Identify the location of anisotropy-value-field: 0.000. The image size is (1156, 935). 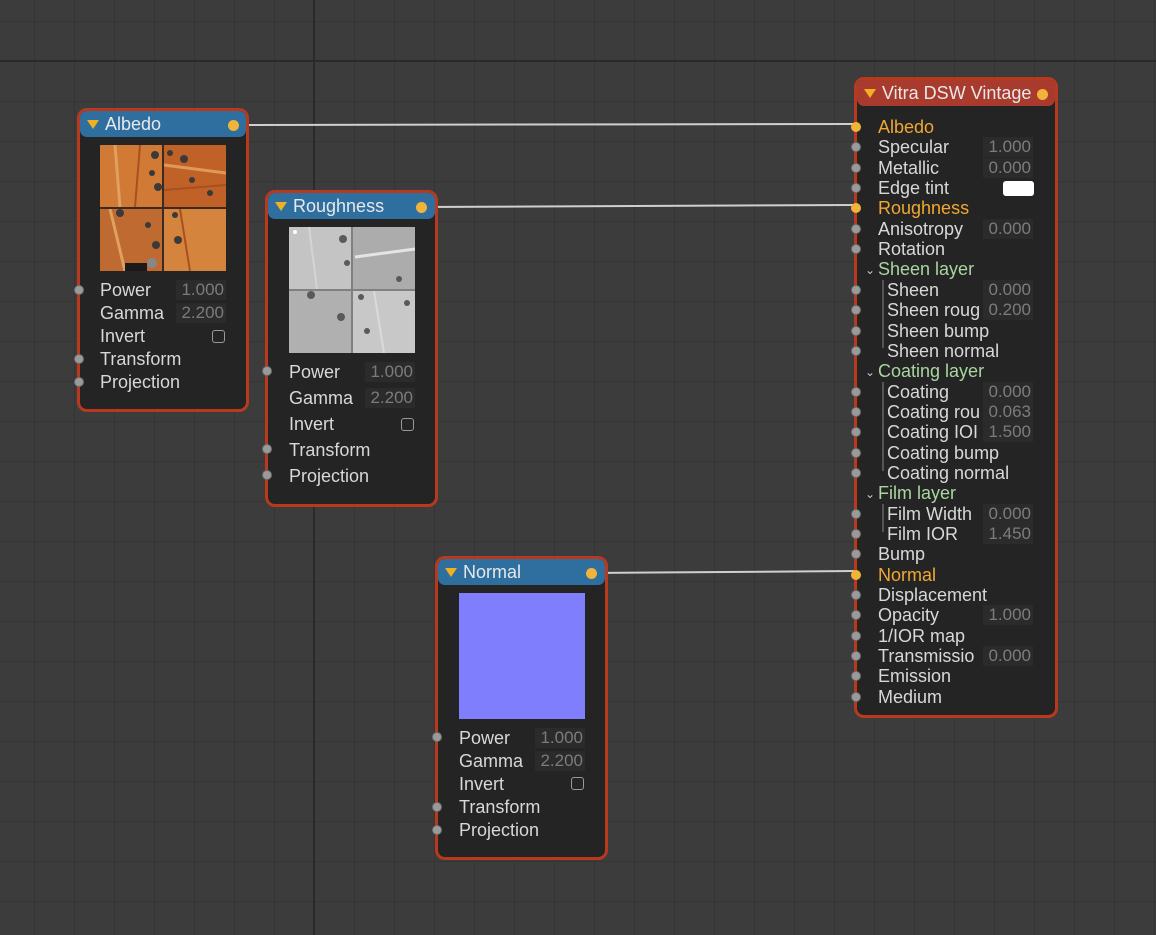
(1008, 229).